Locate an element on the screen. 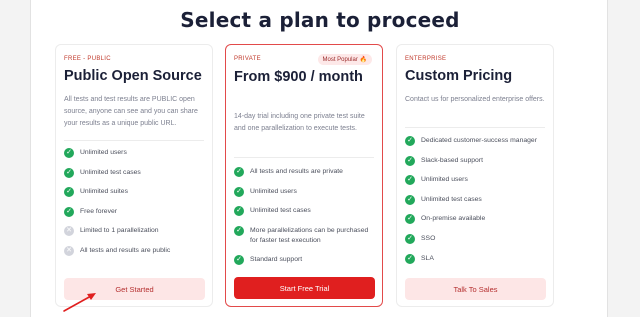 The height and width of the screenshot is (317, 640). feature-item: ✓ Free forever is located at coordinates (136, 216).